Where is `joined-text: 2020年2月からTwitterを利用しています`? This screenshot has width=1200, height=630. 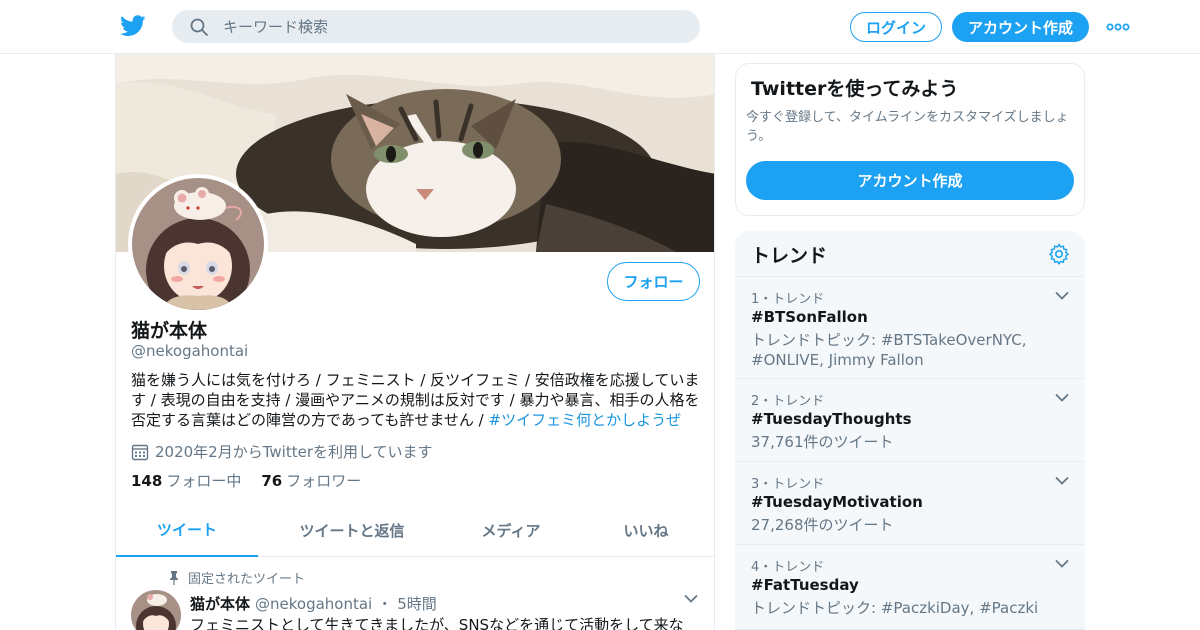
joined-text: 2020年2月からTwitterを利用しています is located at coordinates (294, 452).